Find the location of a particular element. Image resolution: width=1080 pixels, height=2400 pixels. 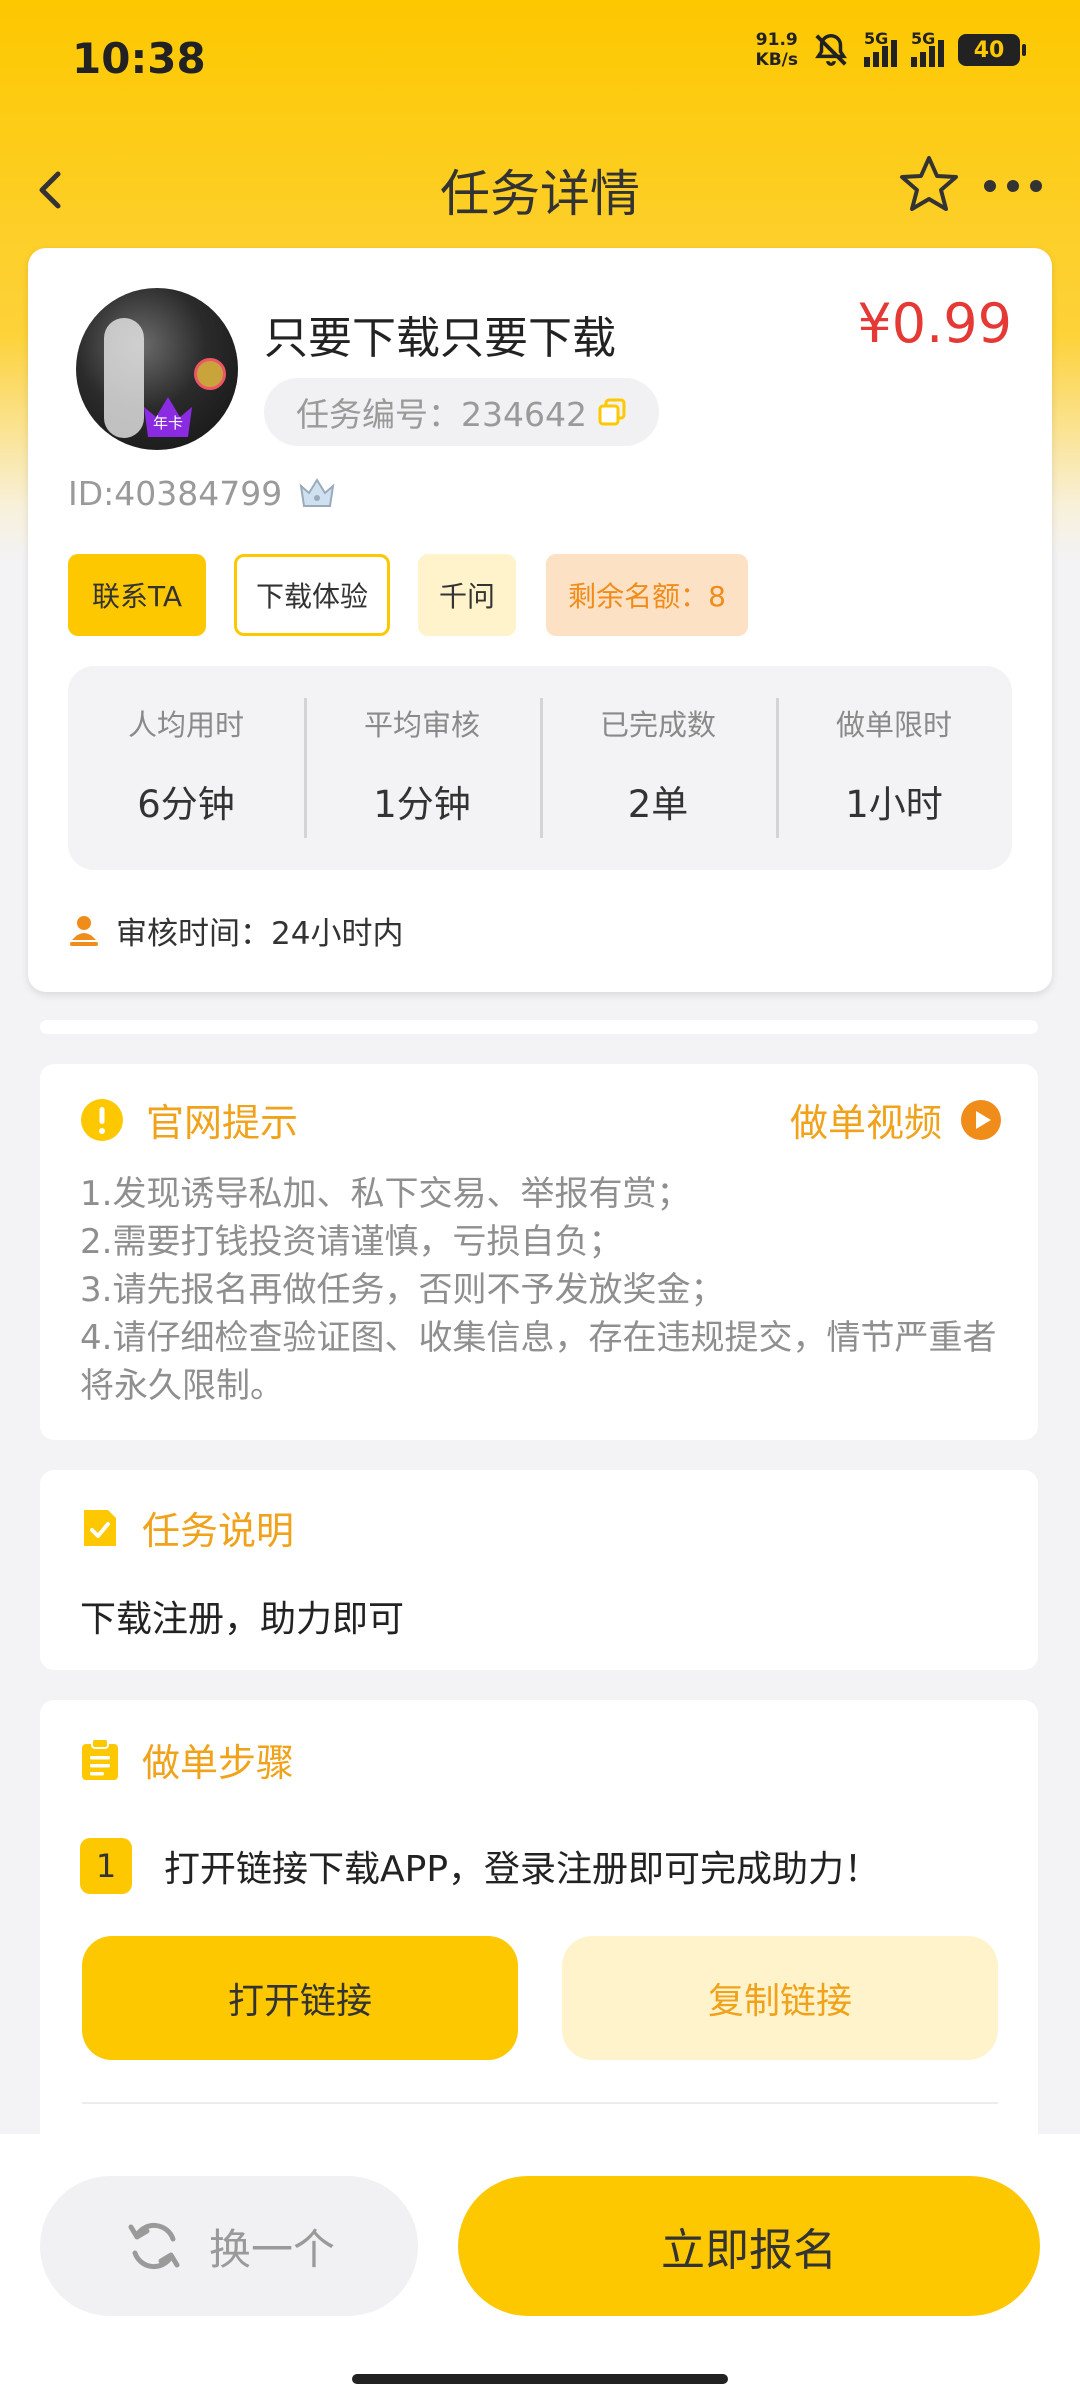

qianwen-tag: 千问 is located at coordinates (467, 595).